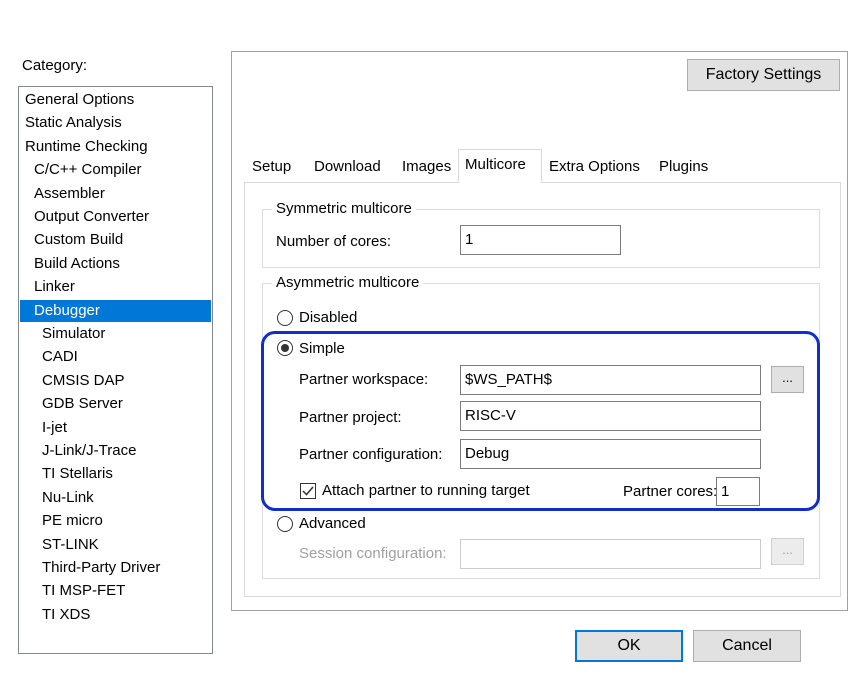 The width and height of the screenshot is (856, 677). What do you see at coordinates (115, 568) in the screenshot?
I see `category-item: Third-Party Driver` at bounding box center [115, 568].